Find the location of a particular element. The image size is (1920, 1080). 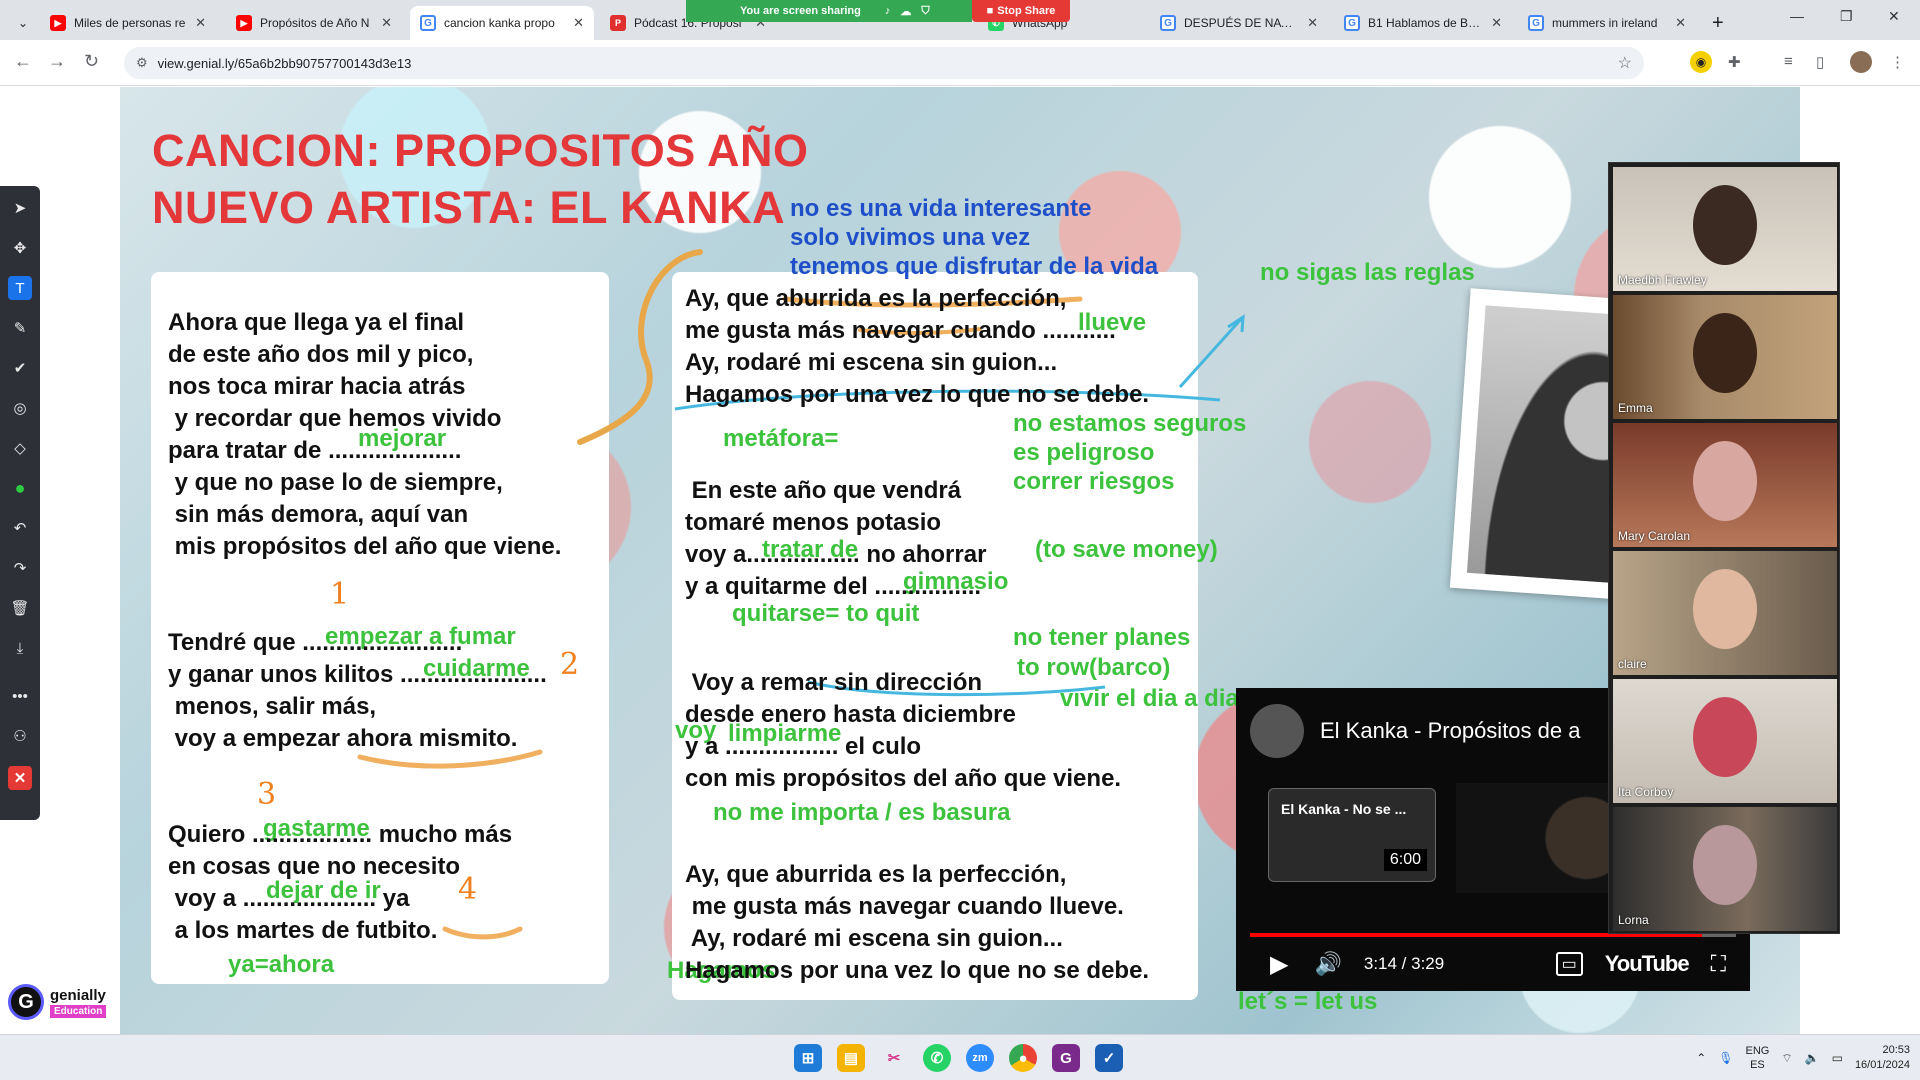

chrome-icon: ● is located at coordinates (1023, 1058).